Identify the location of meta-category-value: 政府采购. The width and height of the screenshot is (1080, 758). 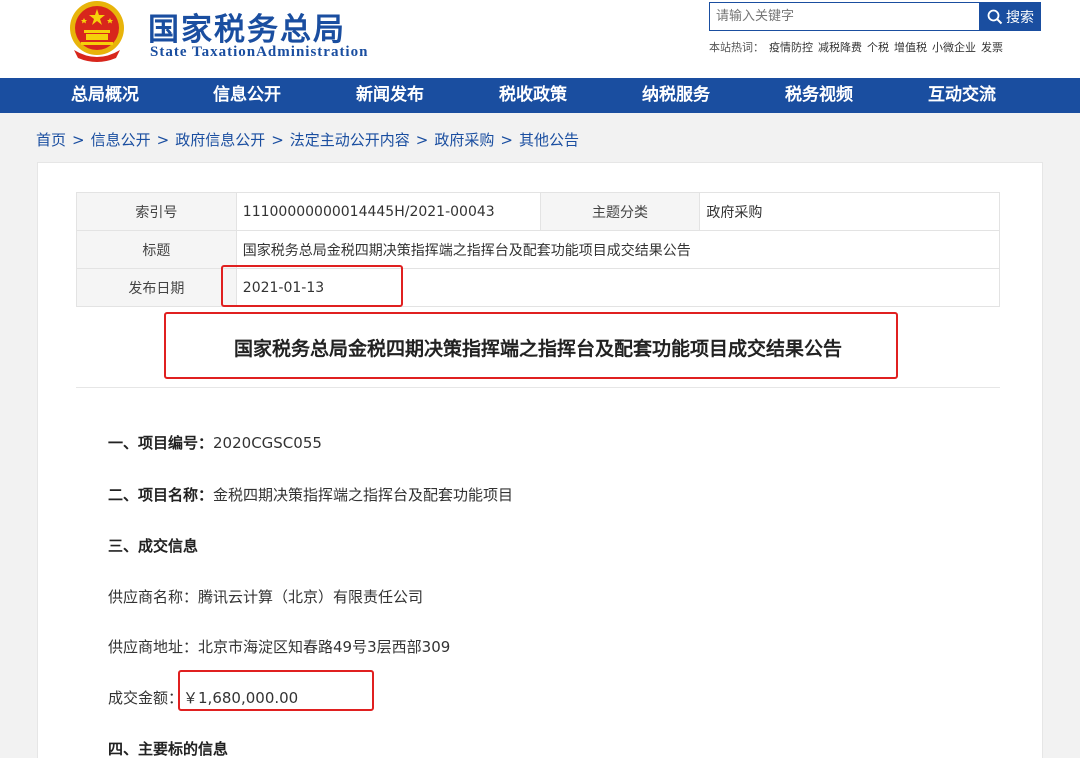
(849, 211).